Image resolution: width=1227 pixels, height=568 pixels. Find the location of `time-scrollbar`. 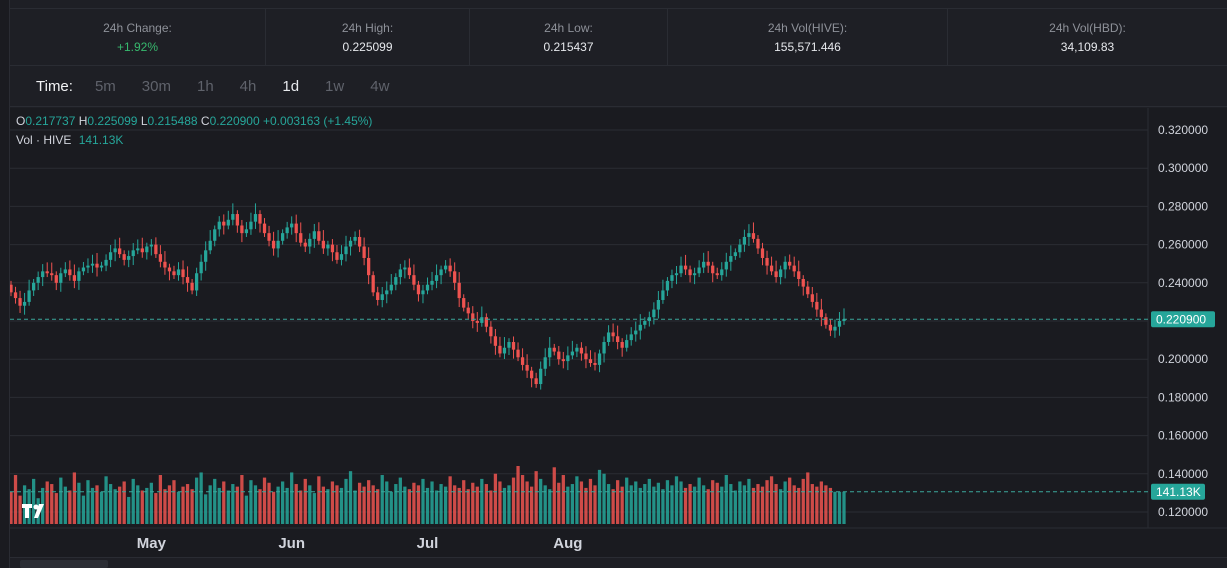

time-scrollbar is located at coordinates (618, 562).